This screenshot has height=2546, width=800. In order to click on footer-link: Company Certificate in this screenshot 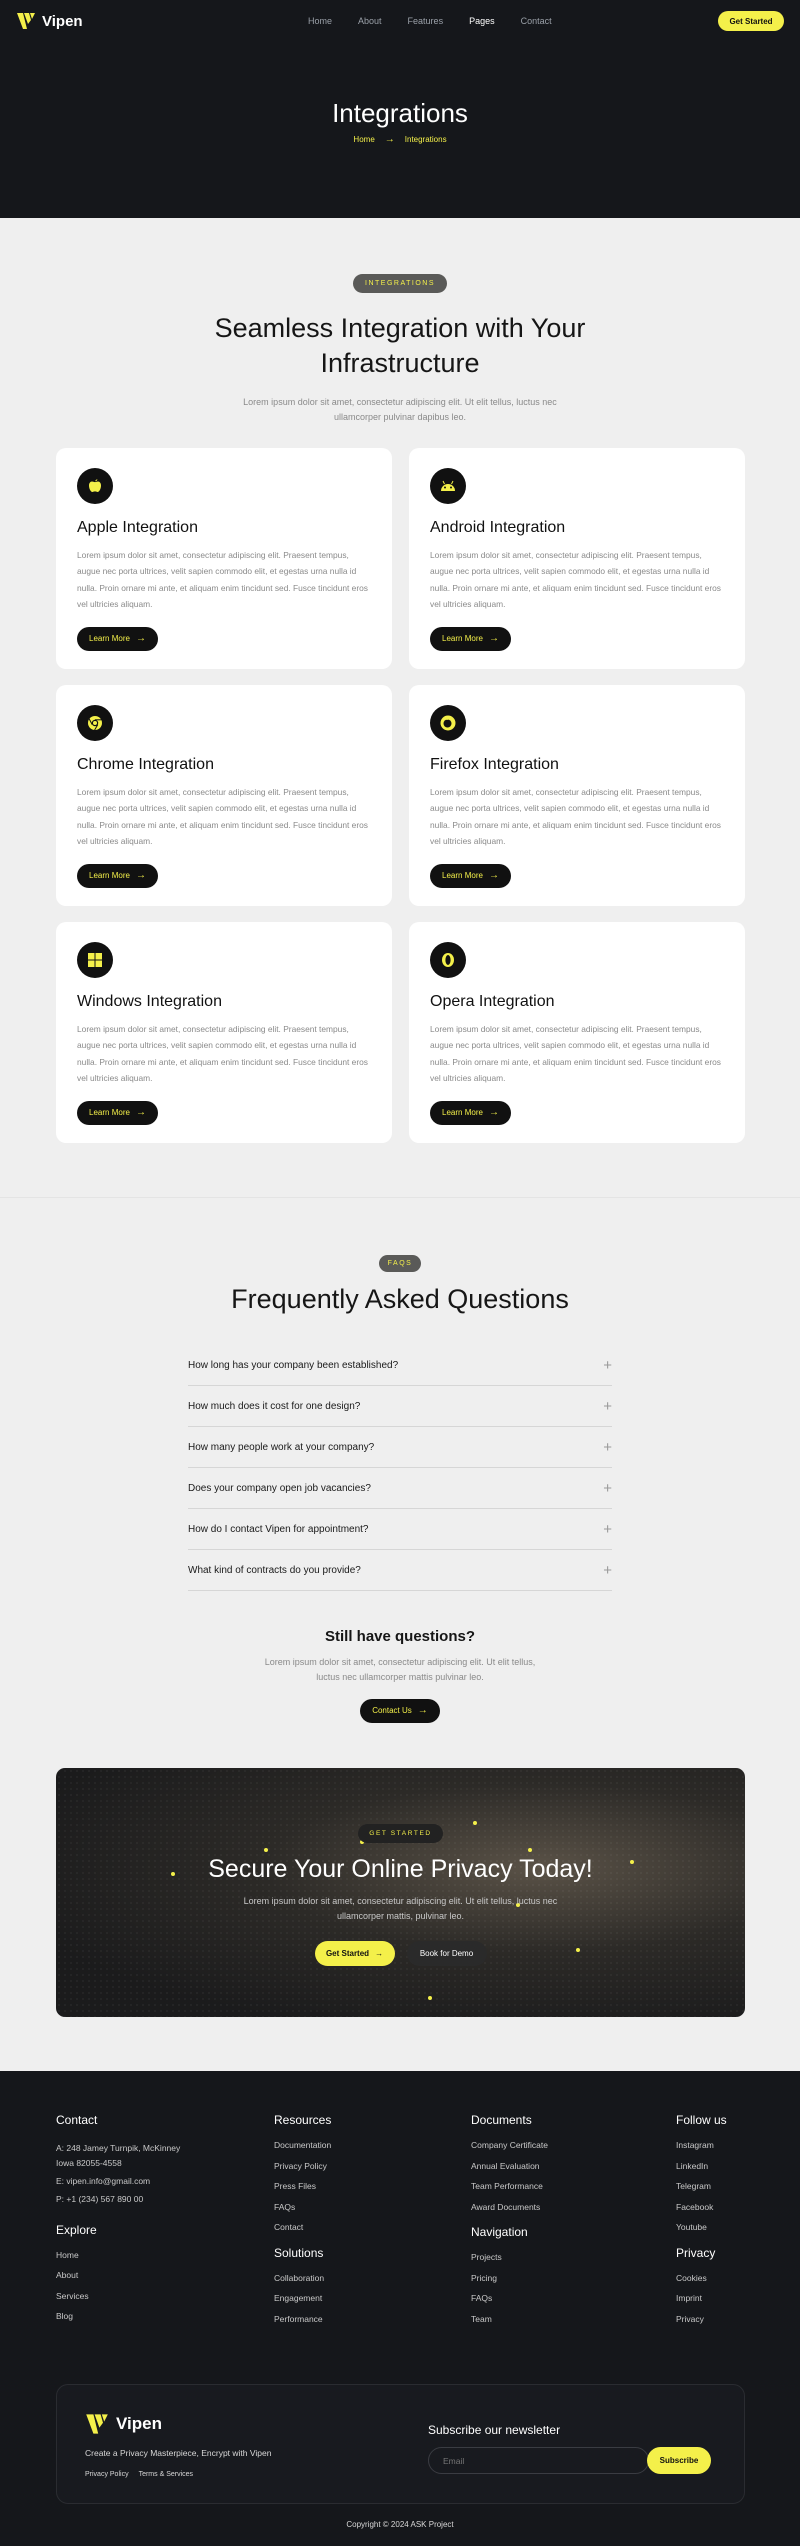, I will do `click(509, 2145)`.